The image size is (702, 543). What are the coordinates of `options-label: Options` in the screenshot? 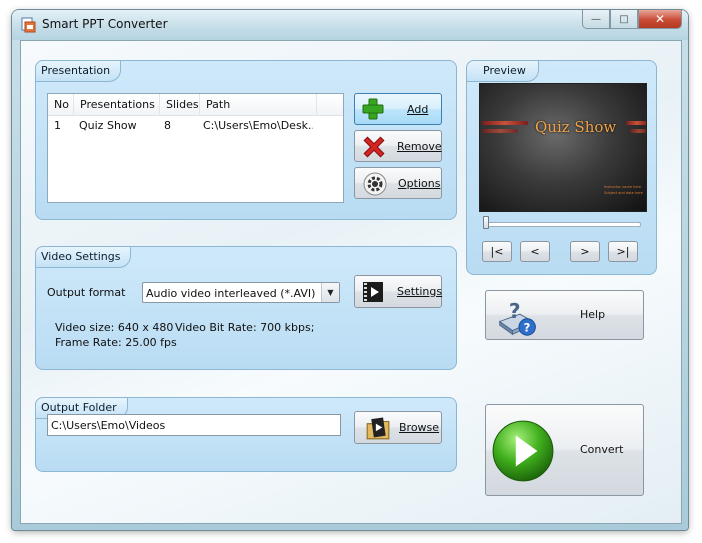 It's located at (419, 183).